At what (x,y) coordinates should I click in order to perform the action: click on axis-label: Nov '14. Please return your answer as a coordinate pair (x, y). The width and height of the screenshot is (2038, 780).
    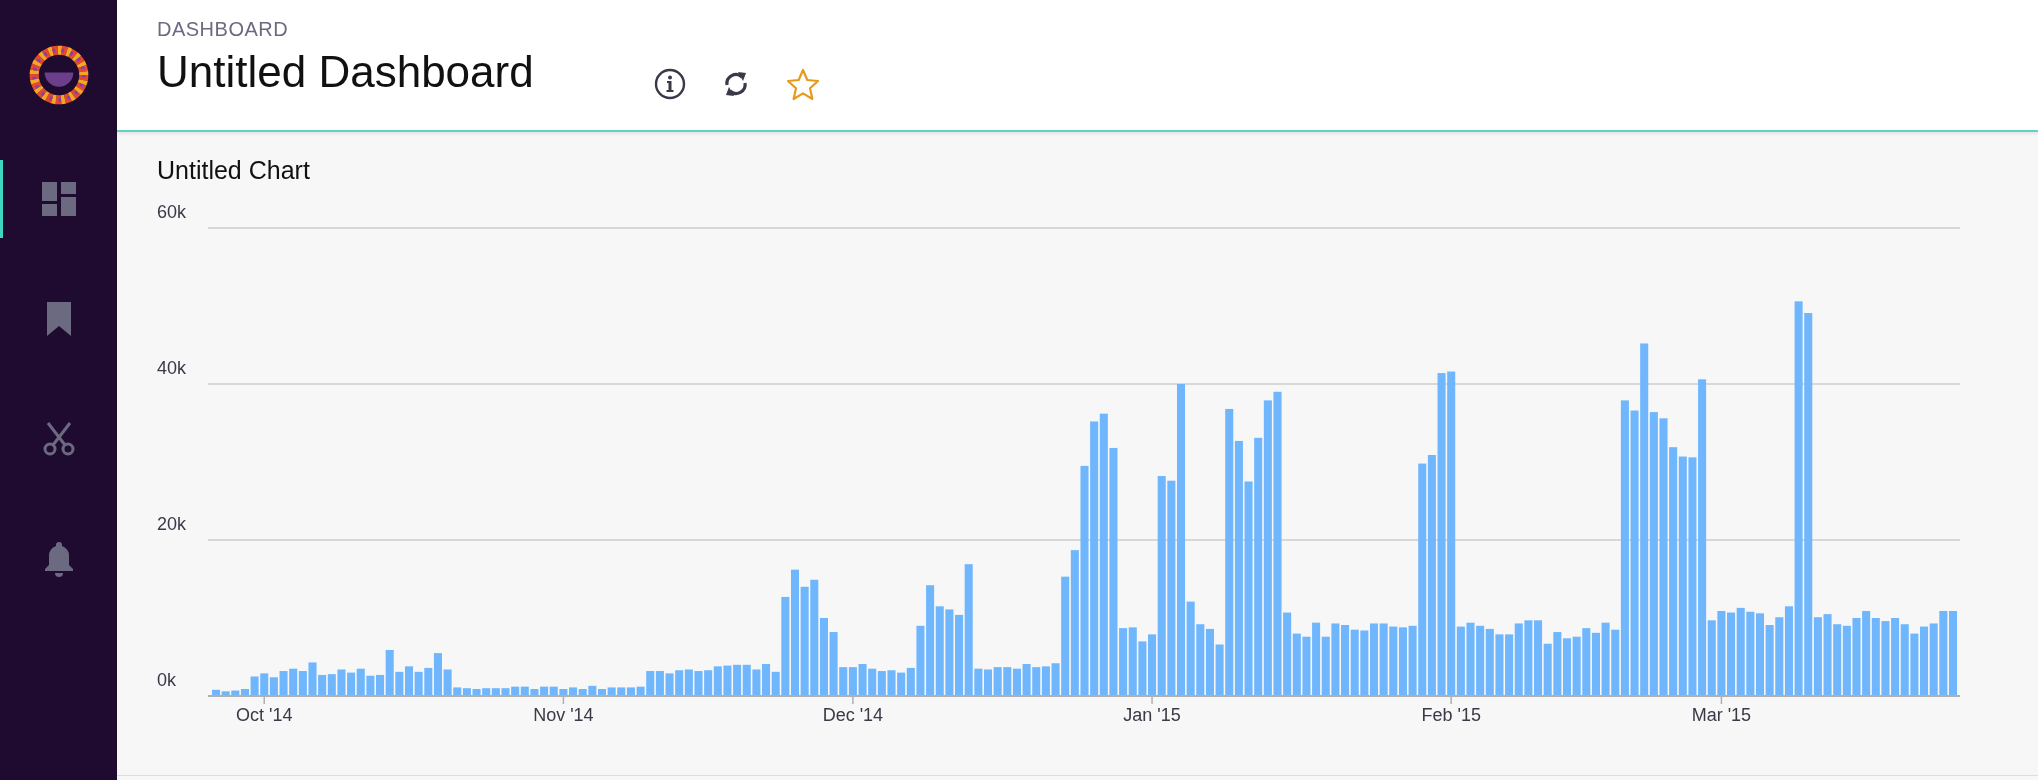
    Looking at the image, I should click on (563, 715).